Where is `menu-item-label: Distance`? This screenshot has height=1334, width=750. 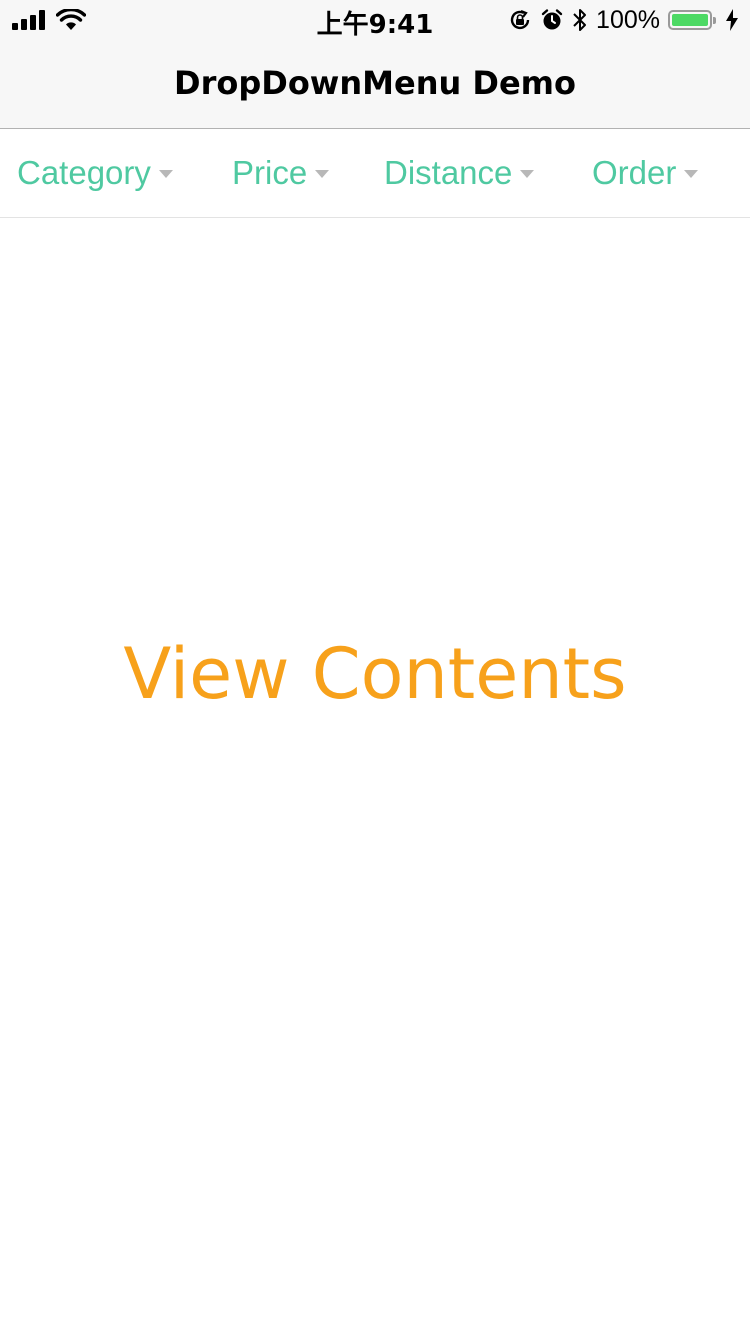
menu-item-label: Distance is located at coordinates (448, 172).